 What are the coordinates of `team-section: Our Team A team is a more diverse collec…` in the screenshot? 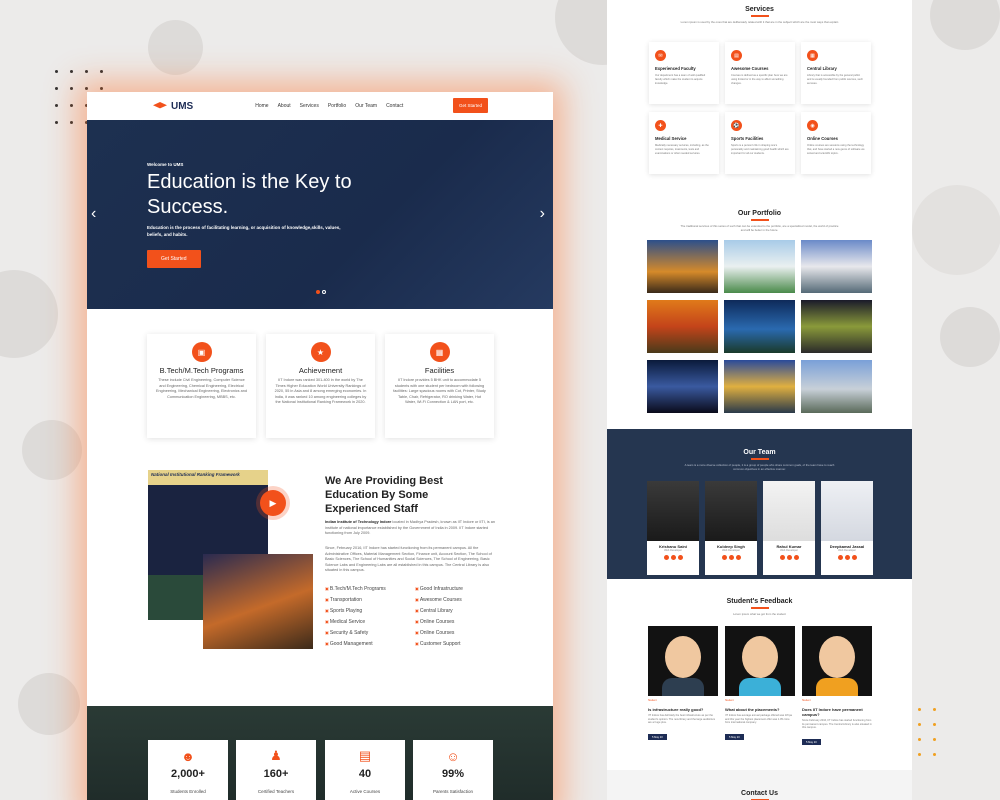 It's located at (759, 504).